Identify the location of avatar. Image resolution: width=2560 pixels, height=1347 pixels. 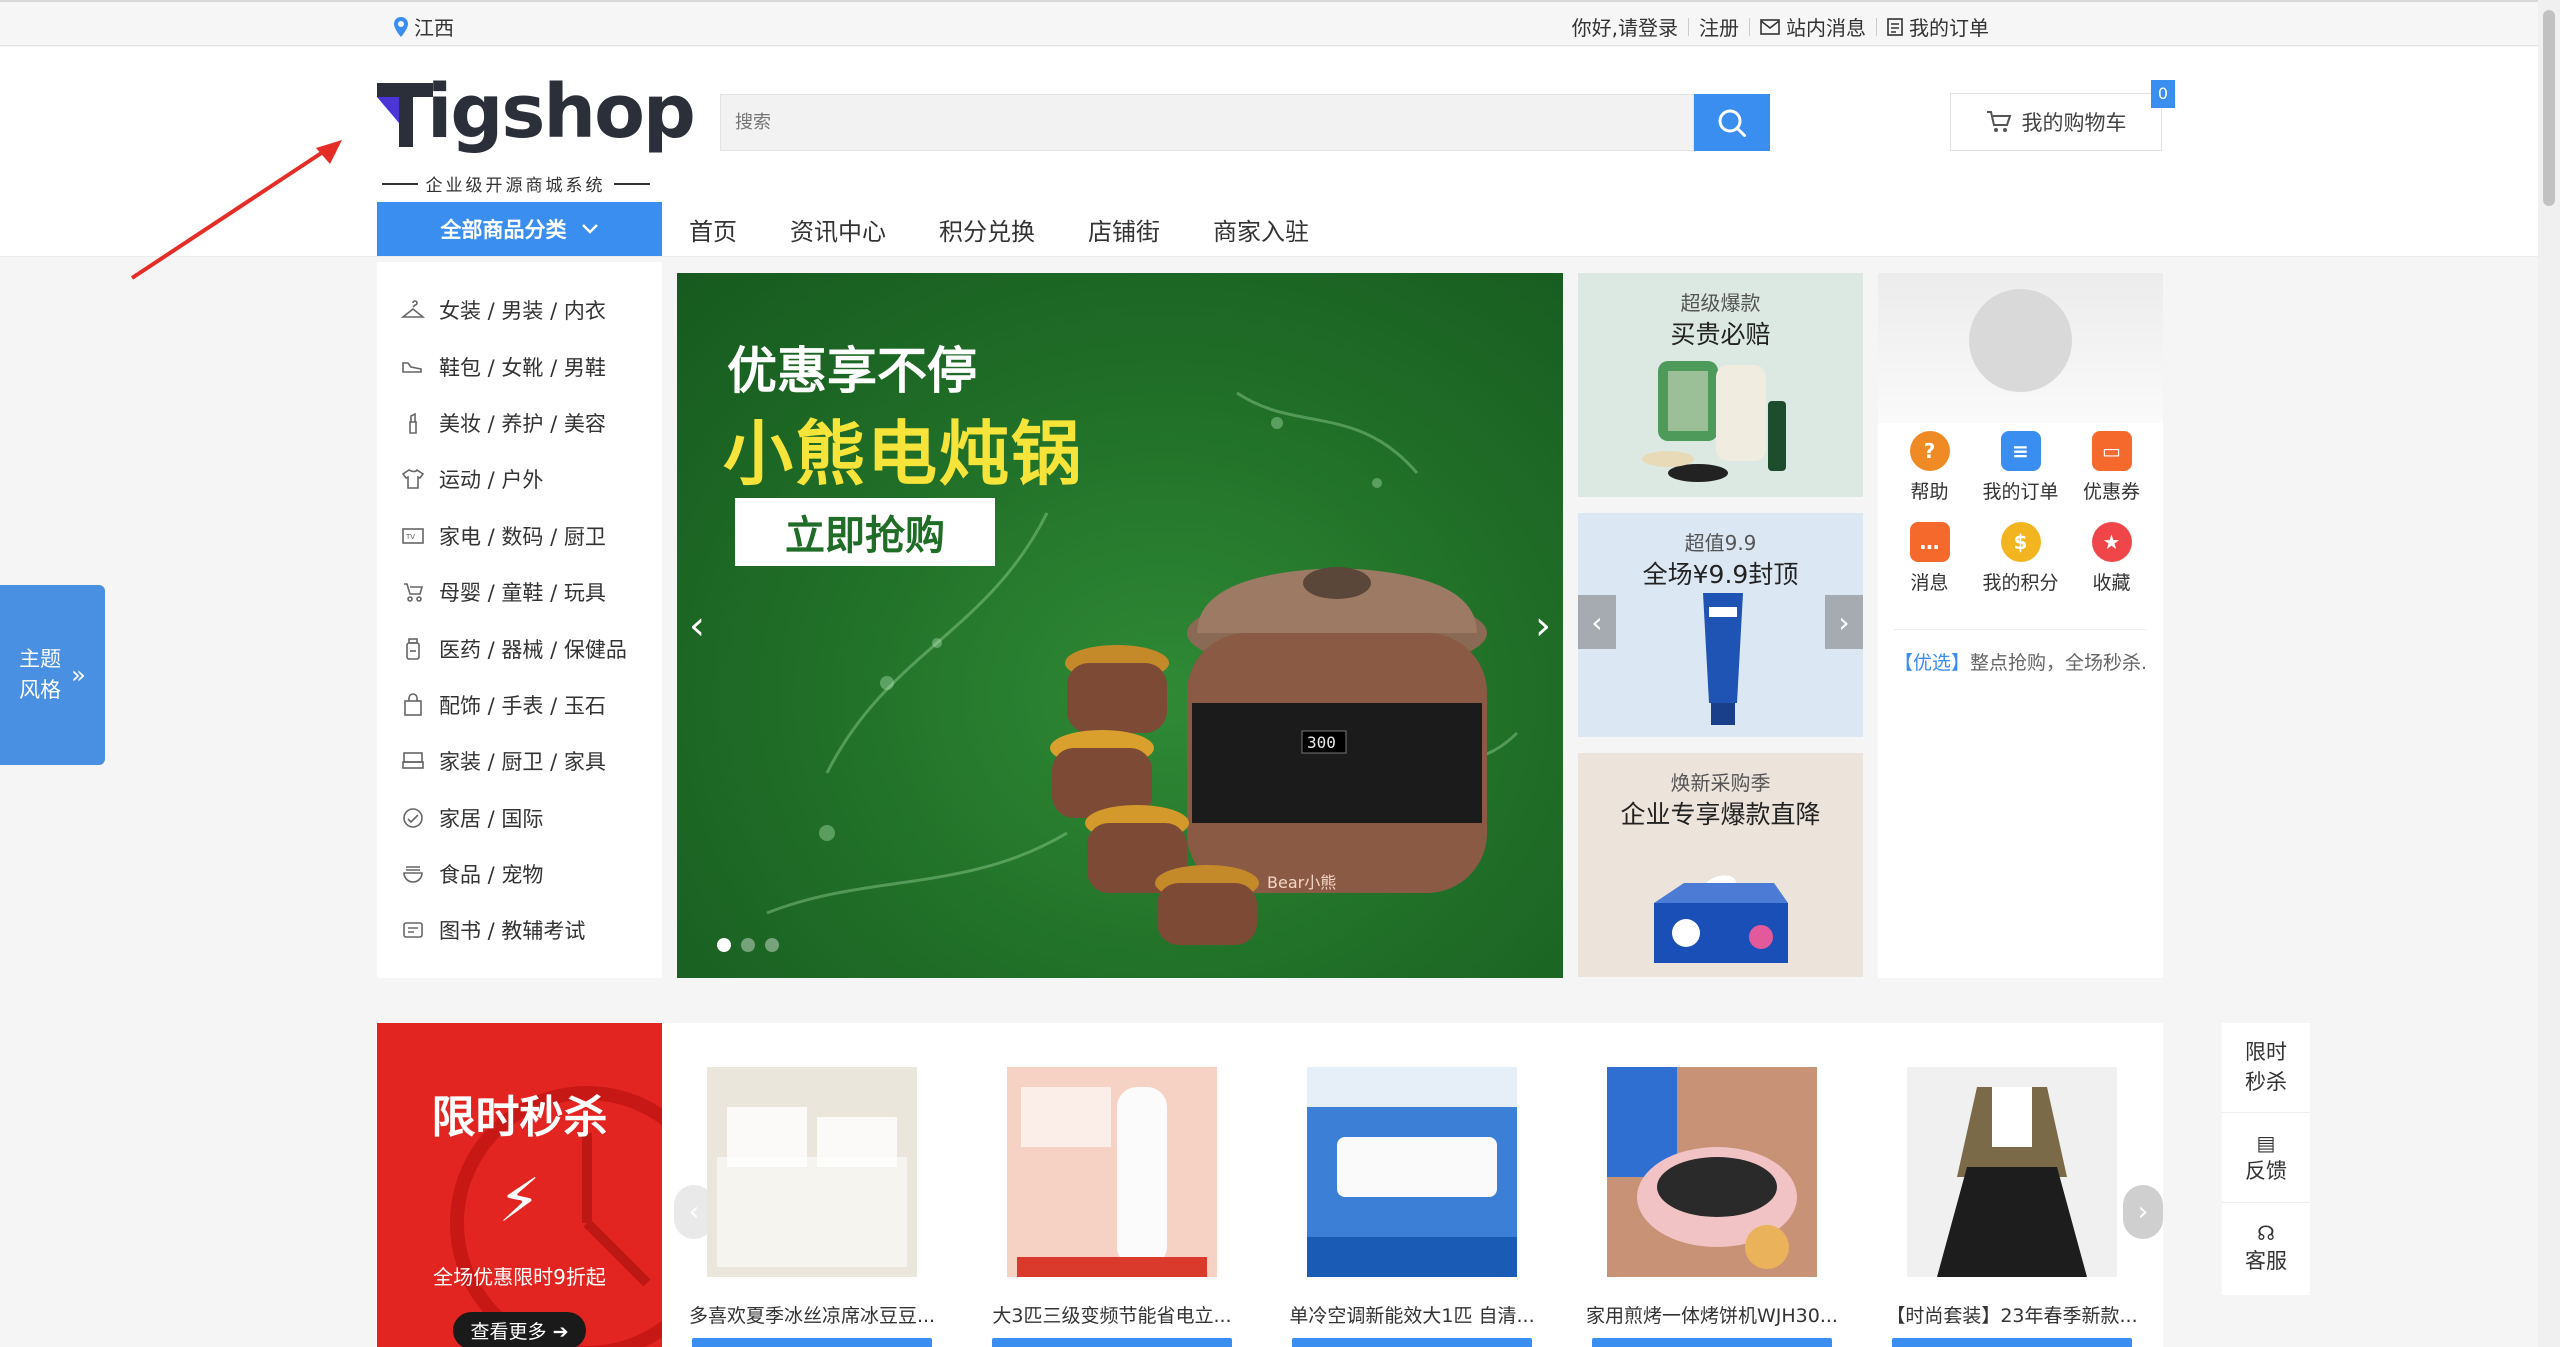
(2020, 340).